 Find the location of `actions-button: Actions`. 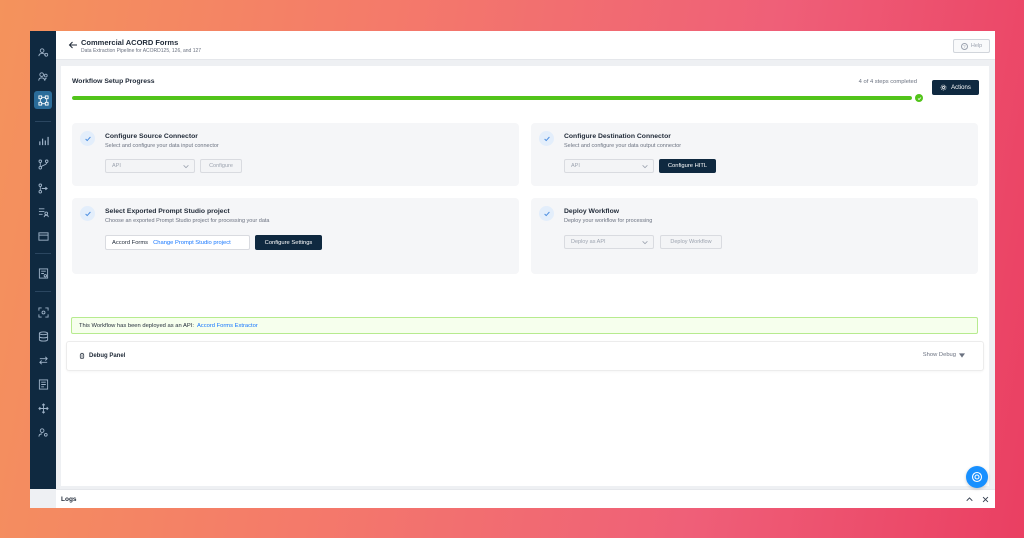

actions-button: Actions is located at coordinates (955, 87).